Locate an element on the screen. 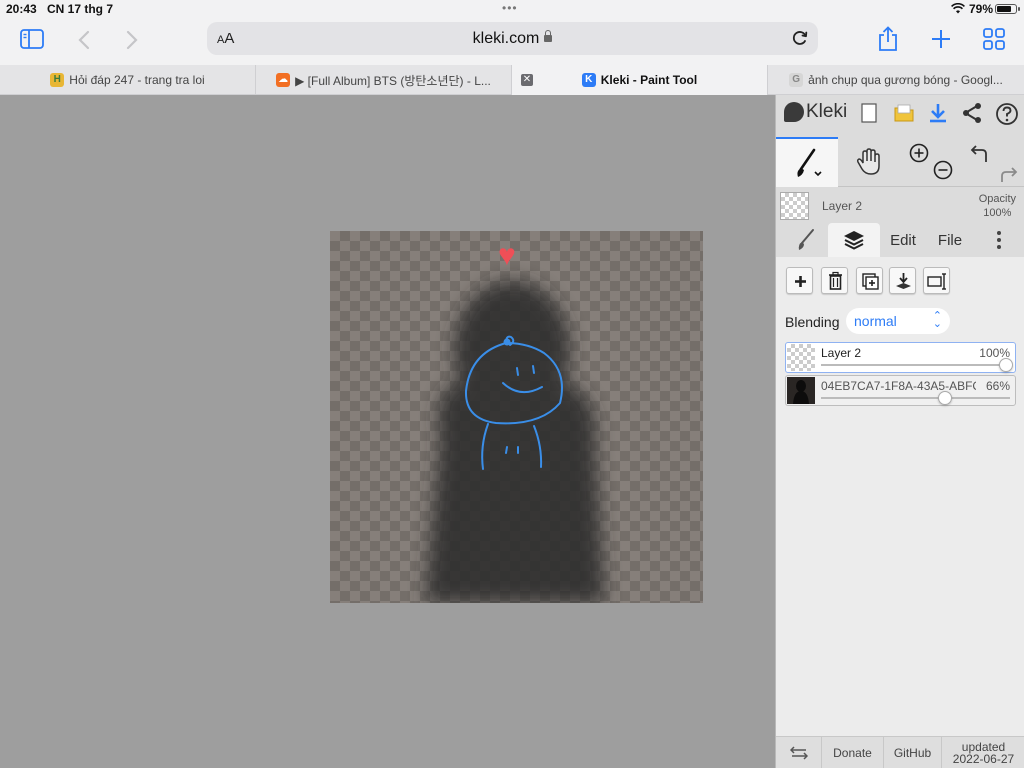 This screenshot has height=768, width=1024. tab-hoidap: H Hỏi đáp 247 - trang tra loi is located at coordinates (128, 80).